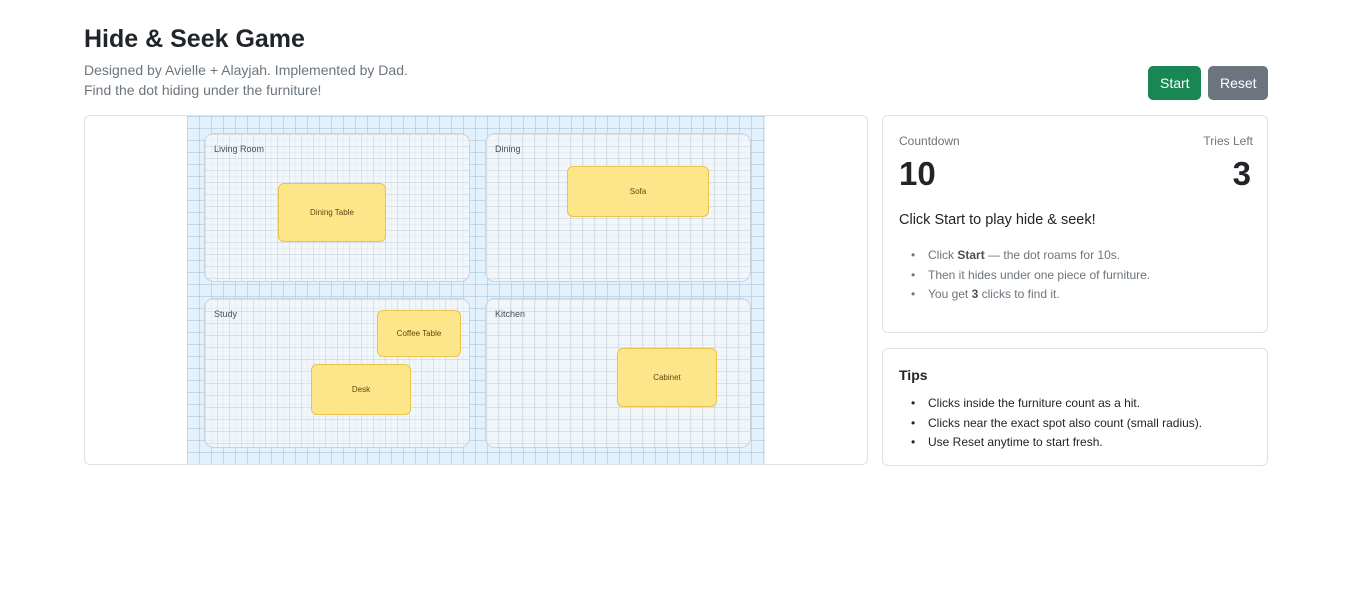 The image size is (1351, 593). I want to click on rule-text: clicks to find it., so click(1019, 294).